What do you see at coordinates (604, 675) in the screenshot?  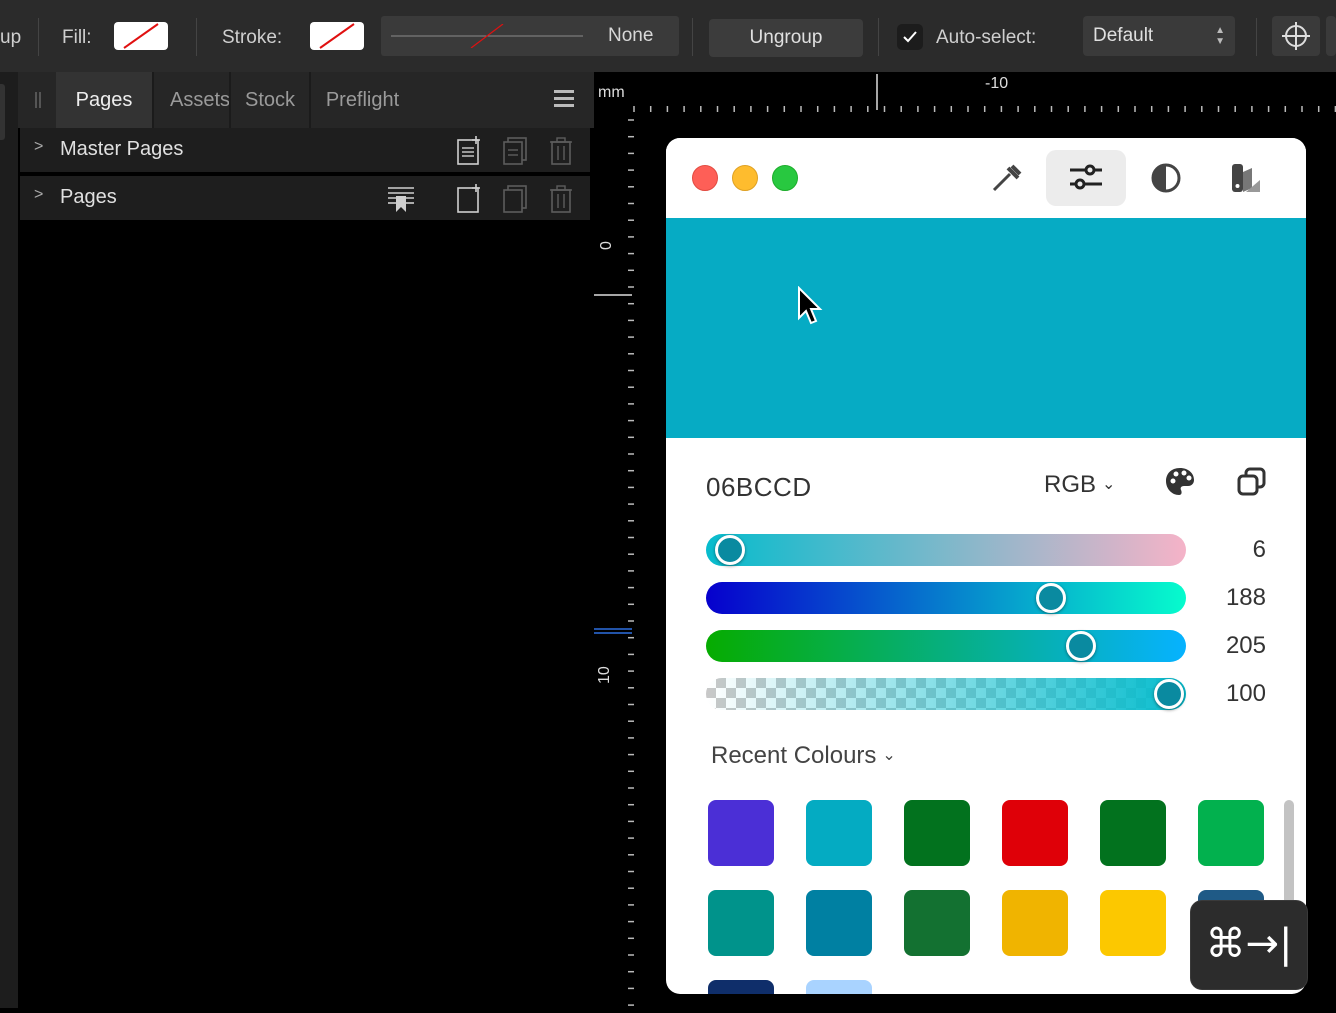 I see `ruler-label-v10: 10` at bounding box center [604, 675].